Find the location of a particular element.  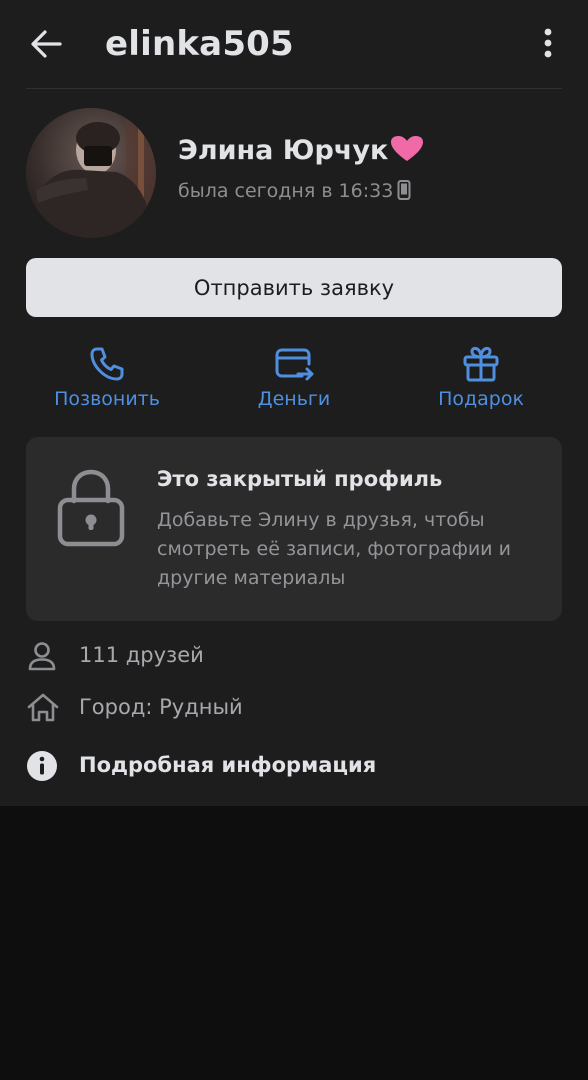

call-button: Позвонить is located at coordinates (107, 380).